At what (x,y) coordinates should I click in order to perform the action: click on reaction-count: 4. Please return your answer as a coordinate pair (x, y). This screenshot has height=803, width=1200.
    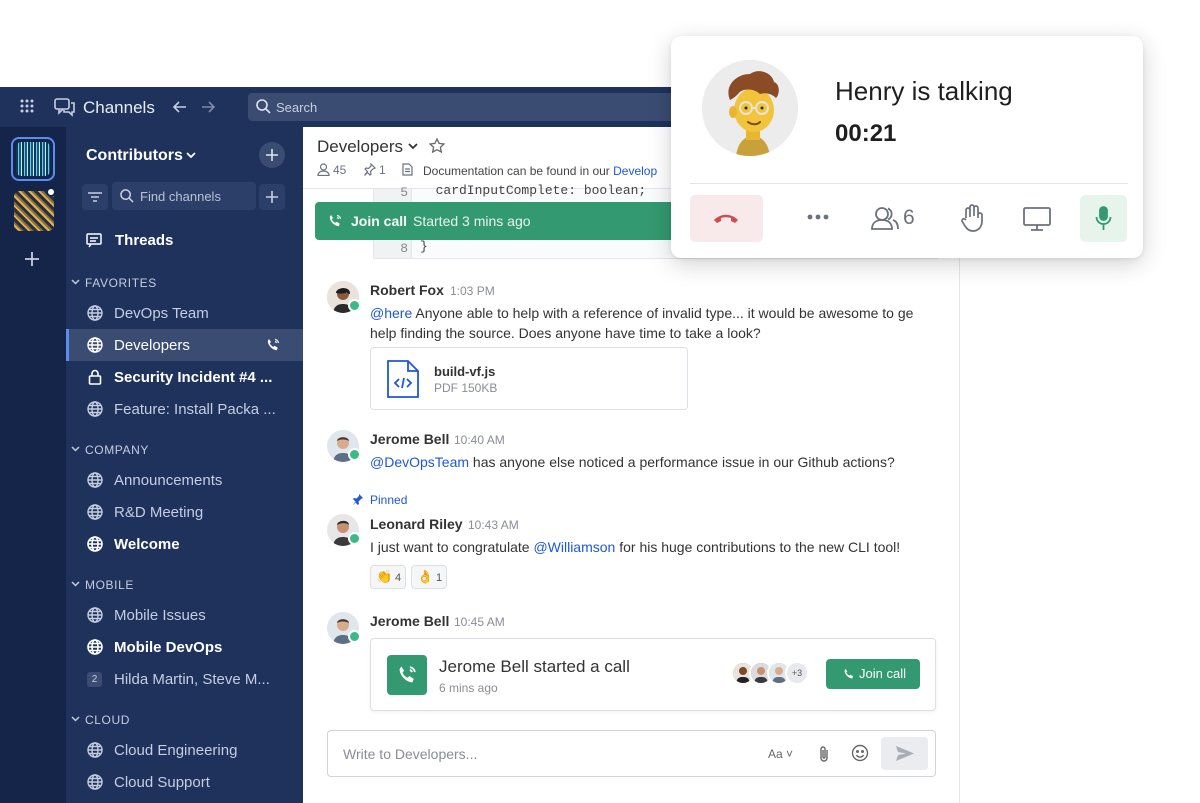
    Looking at the image, I should click on (398, 578).